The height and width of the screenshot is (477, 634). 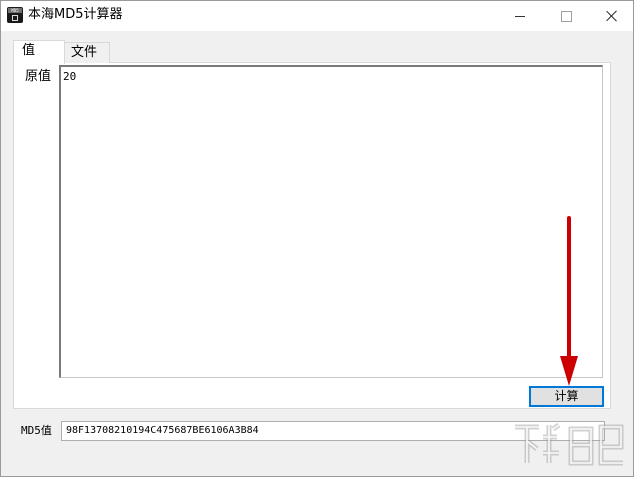 What do you see at coordinates (15, 18) in the screenshot?
I see `lock-icon` at bounding box center [15, 18].